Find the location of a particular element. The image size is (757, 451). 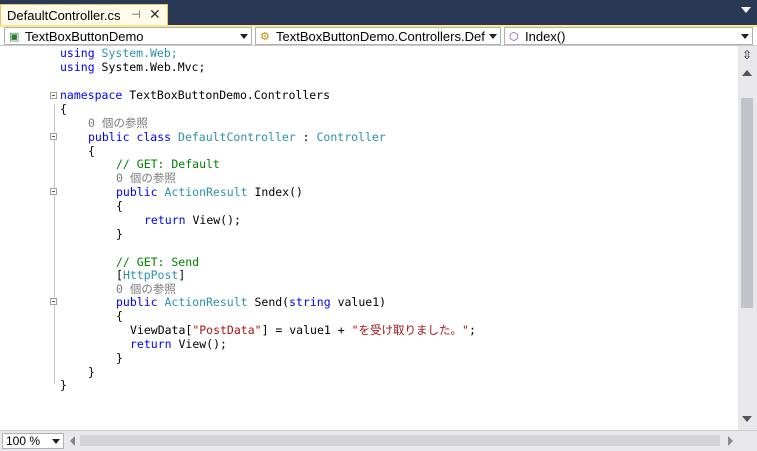

comment-text: // GET: Send is located at coordinates (158, 262).